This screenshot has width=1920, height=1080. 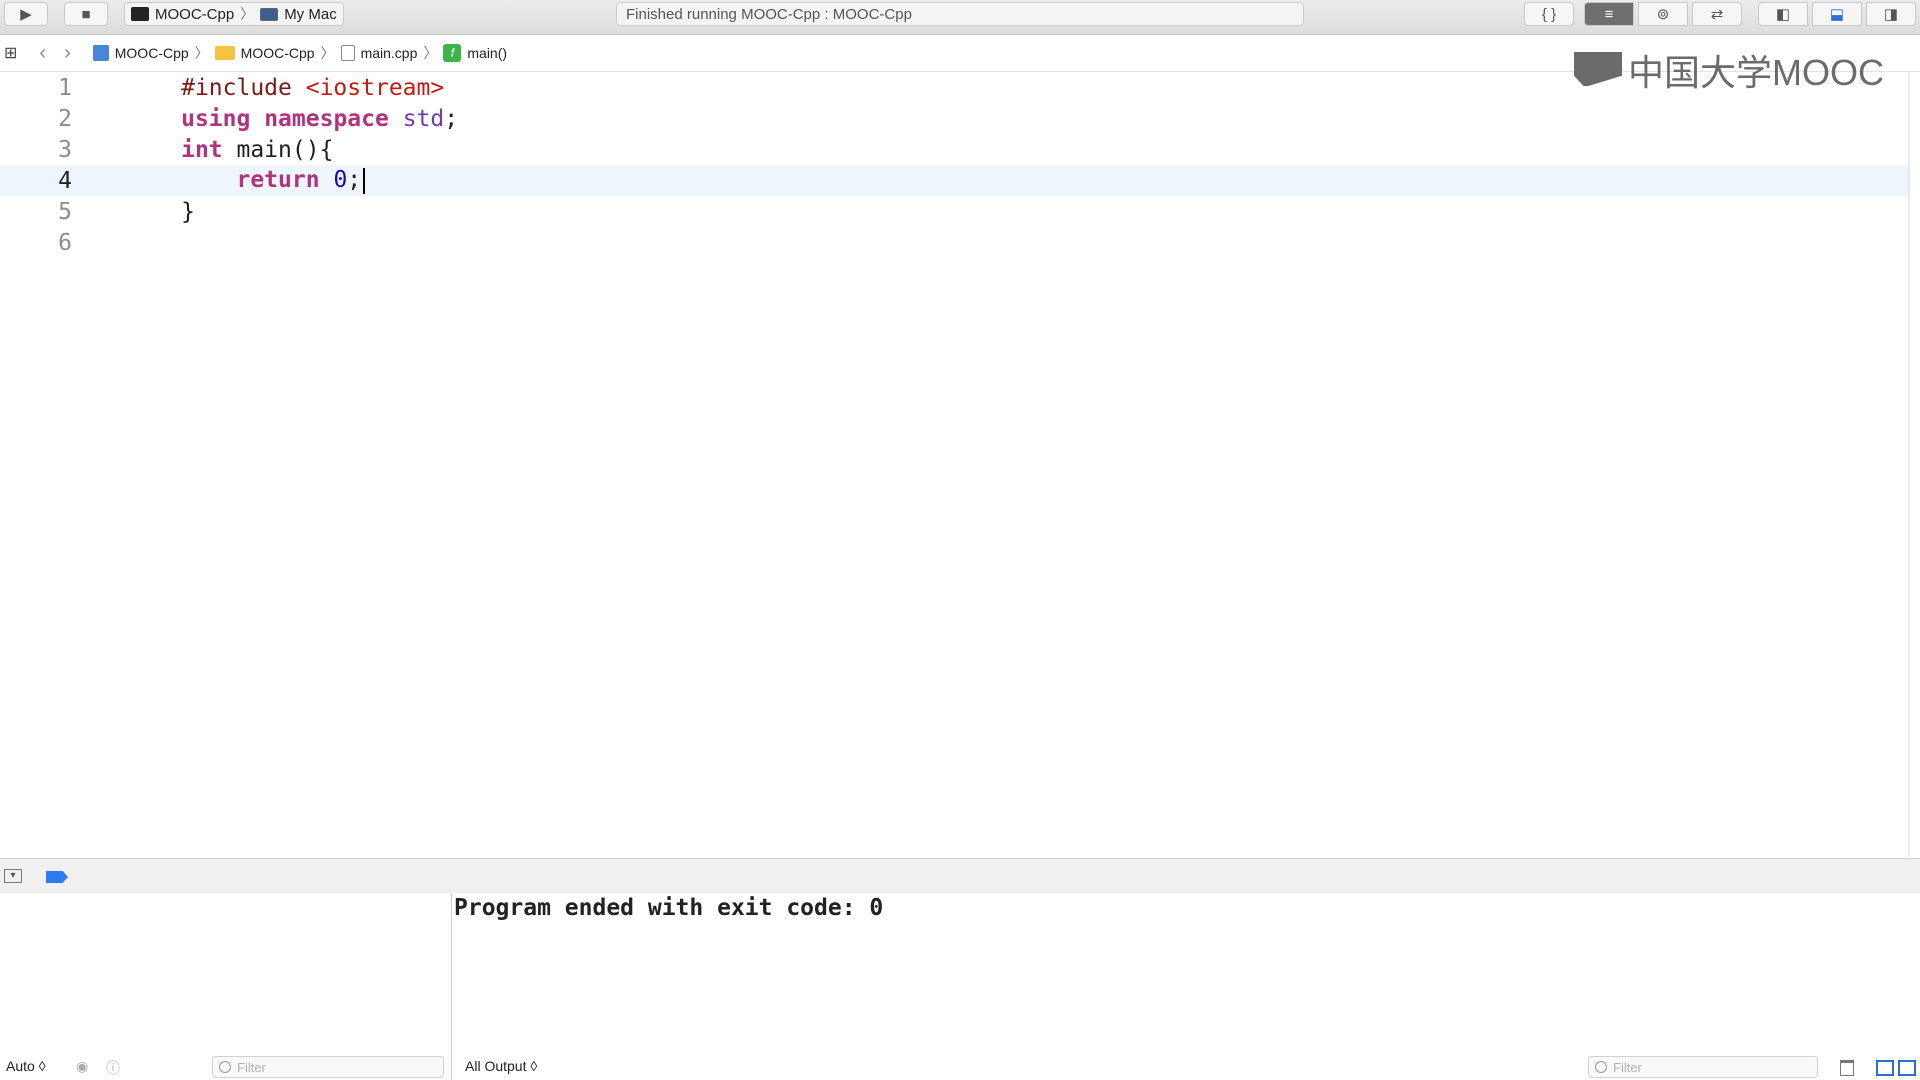 I want to click on assistant-editor-button: ⊚, so click(x=1663, y=14).